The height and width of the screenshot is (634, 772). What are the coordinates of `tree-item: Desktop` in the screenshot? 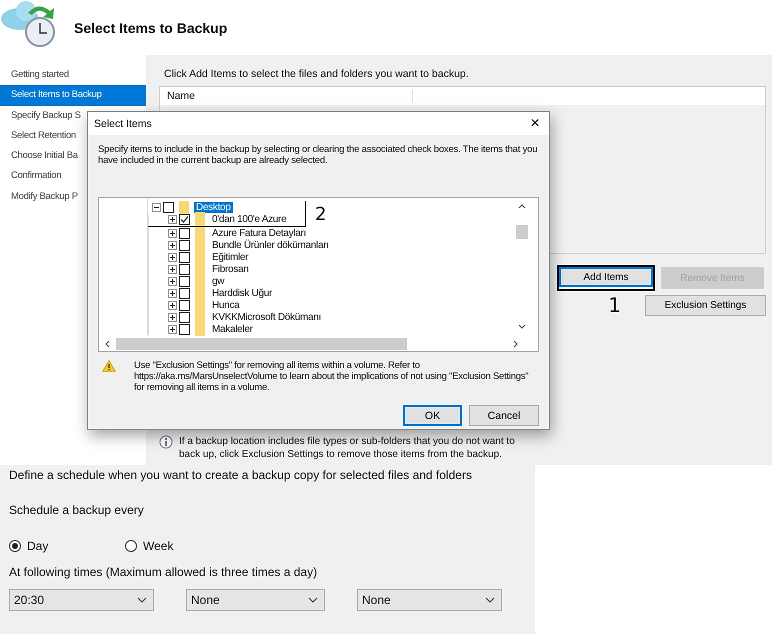 It's located at (213, 207).